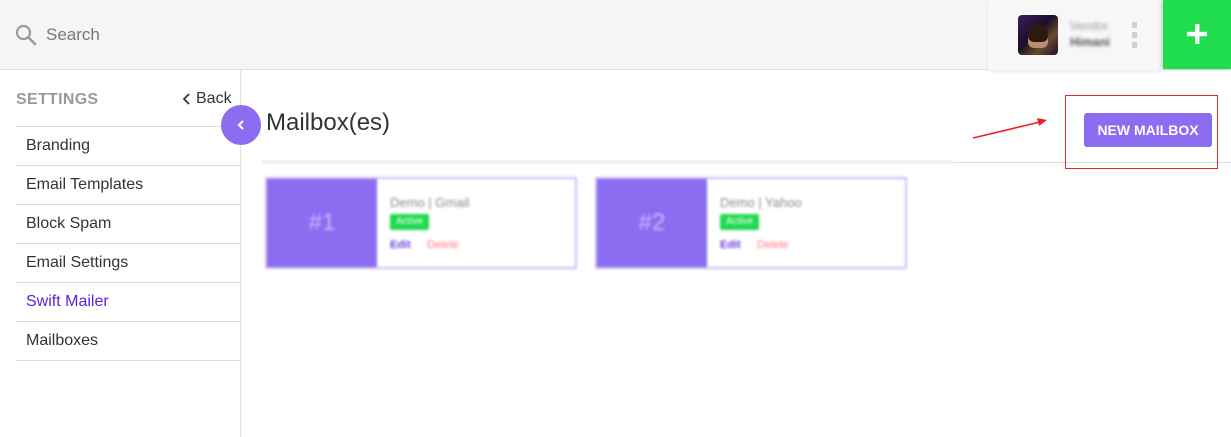  I want to click on user-menu: Vendor Himani, so click(1075, 35).